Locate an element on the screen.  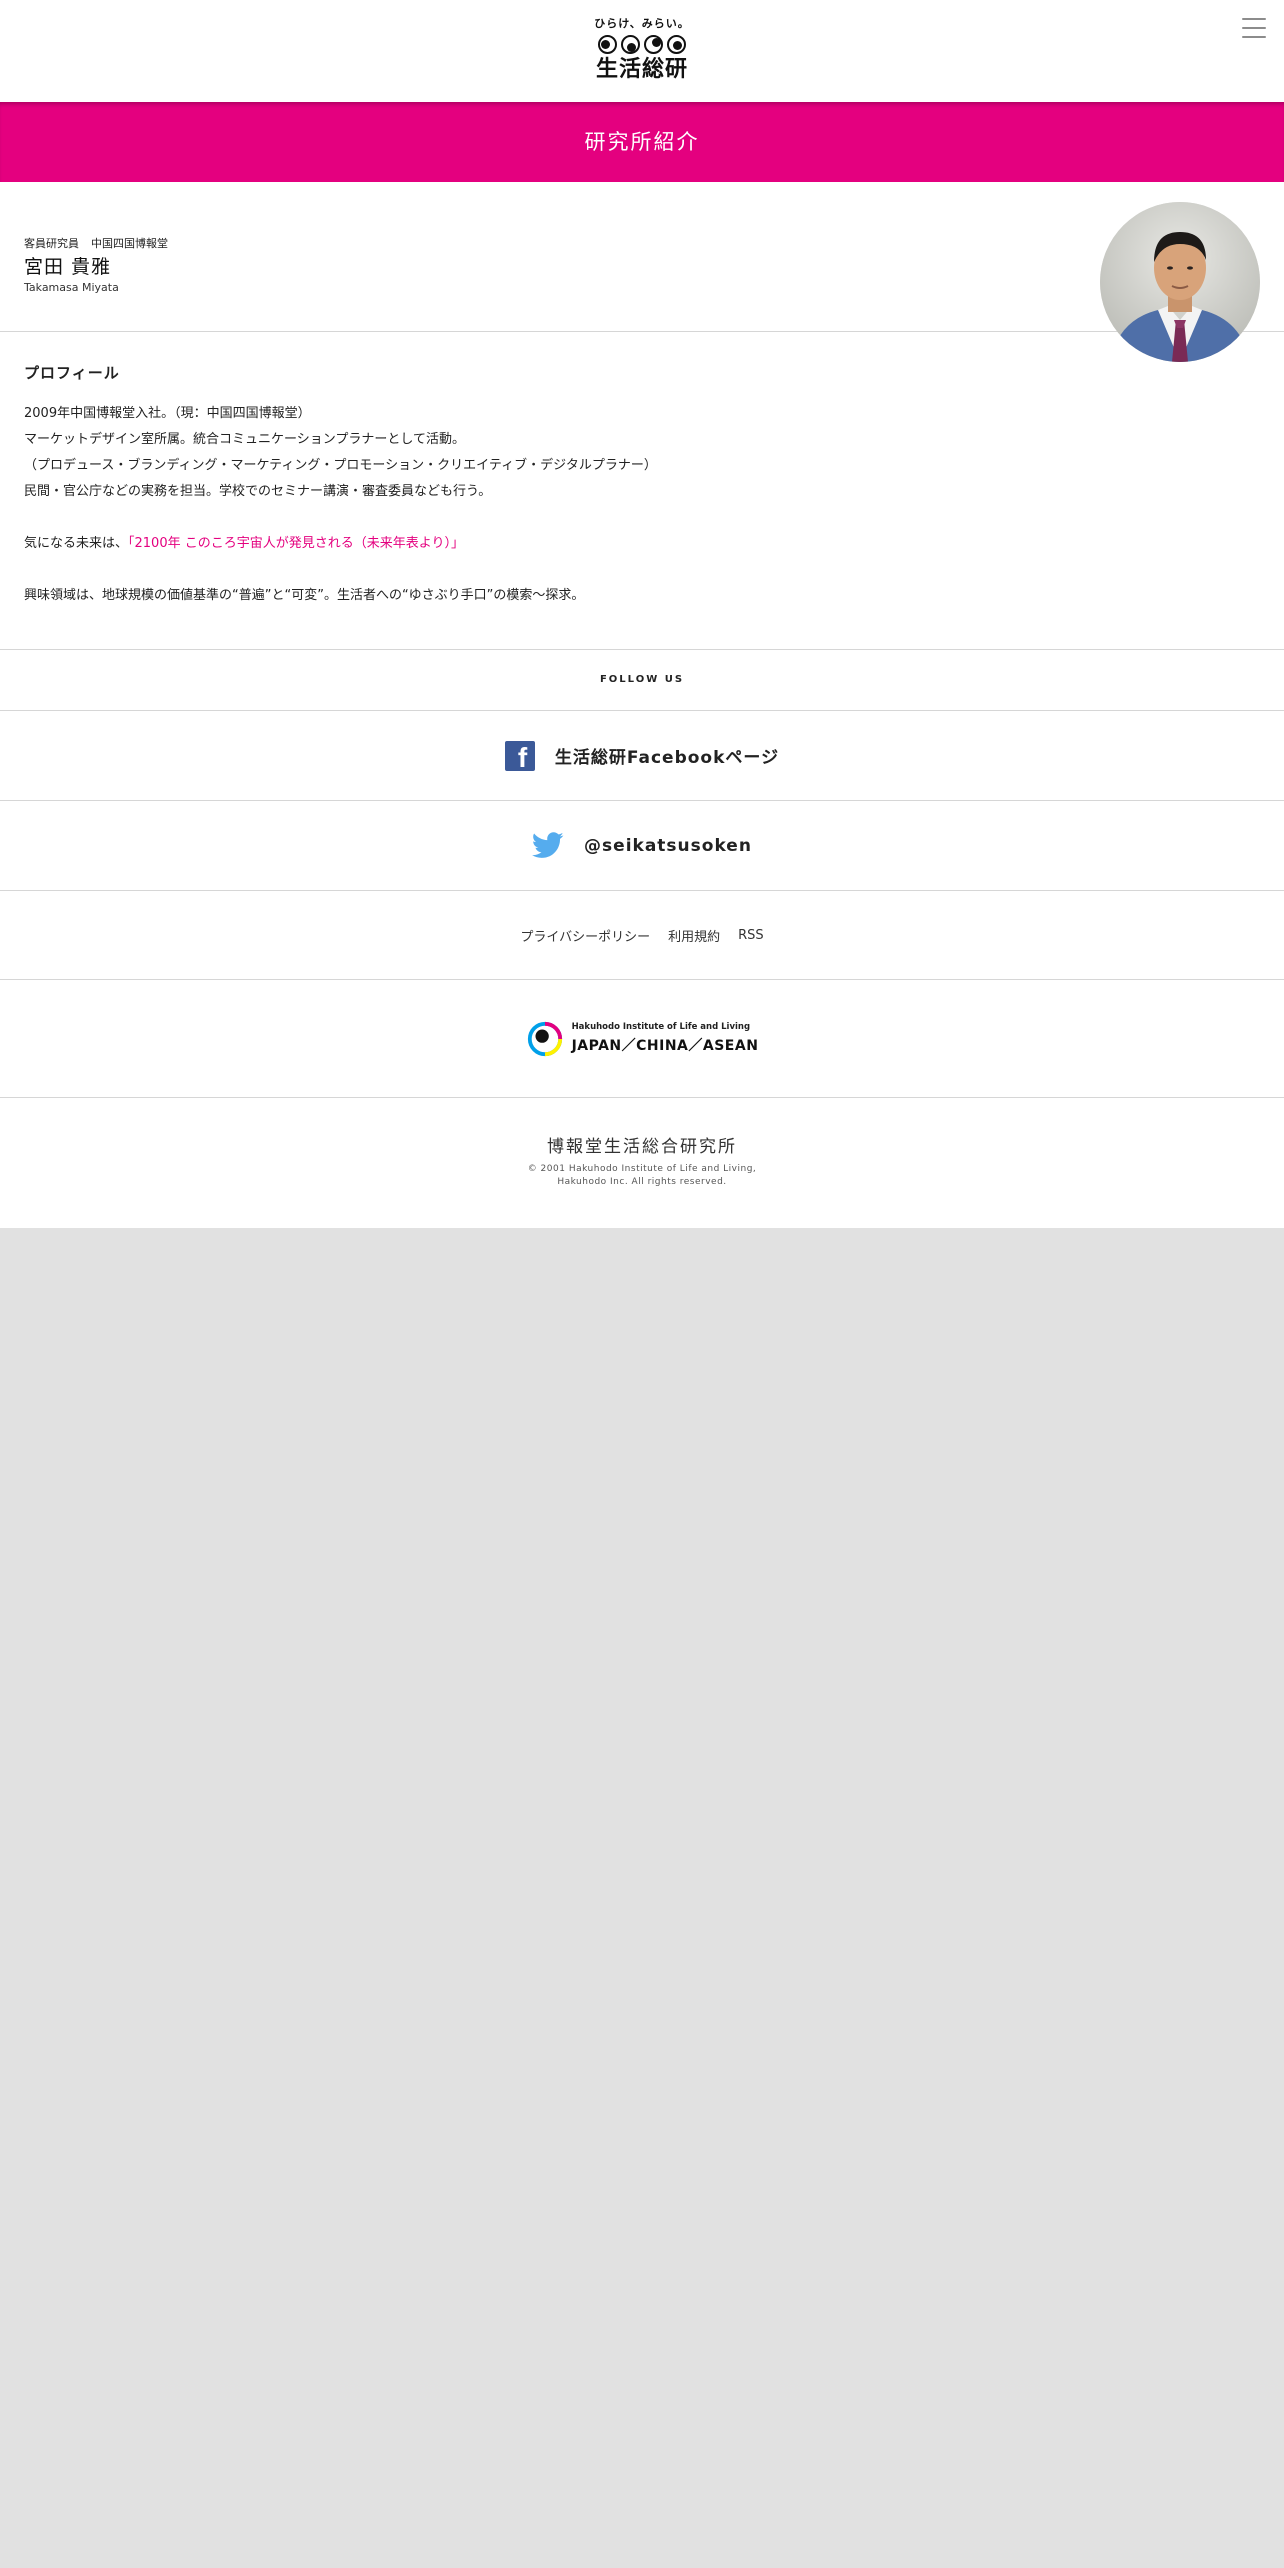
corporate-name: 博報堂生活総合研究所 is located at coordinates (642, 1147).